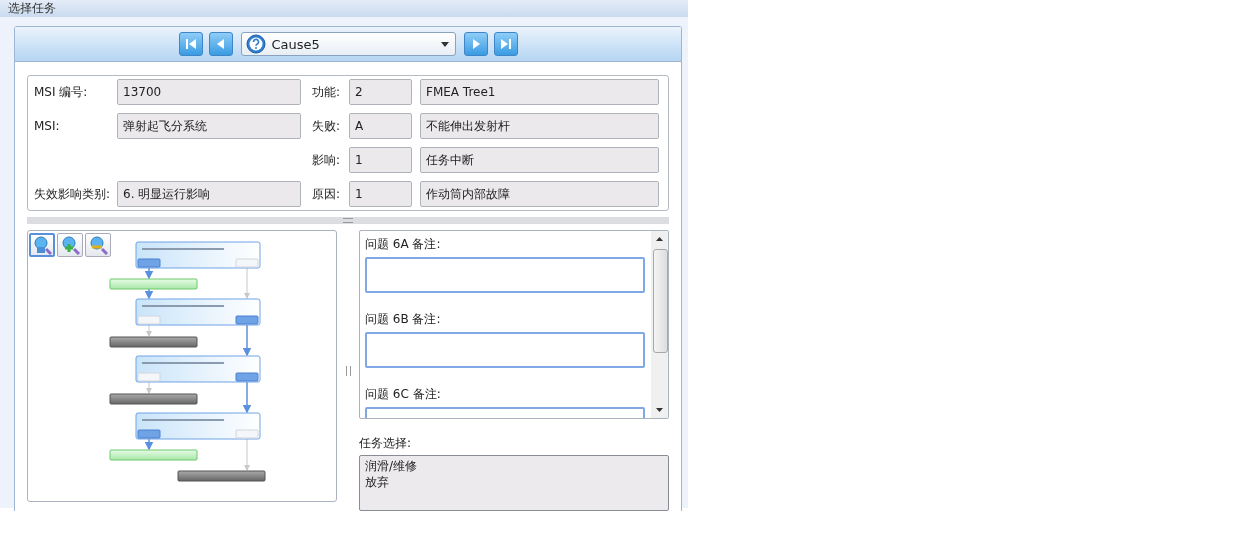  What do you see at coordinates (209, 194) in the screenshot?
I see `field-value: 6. 明显运行影响` at bounding box center [209, 194].